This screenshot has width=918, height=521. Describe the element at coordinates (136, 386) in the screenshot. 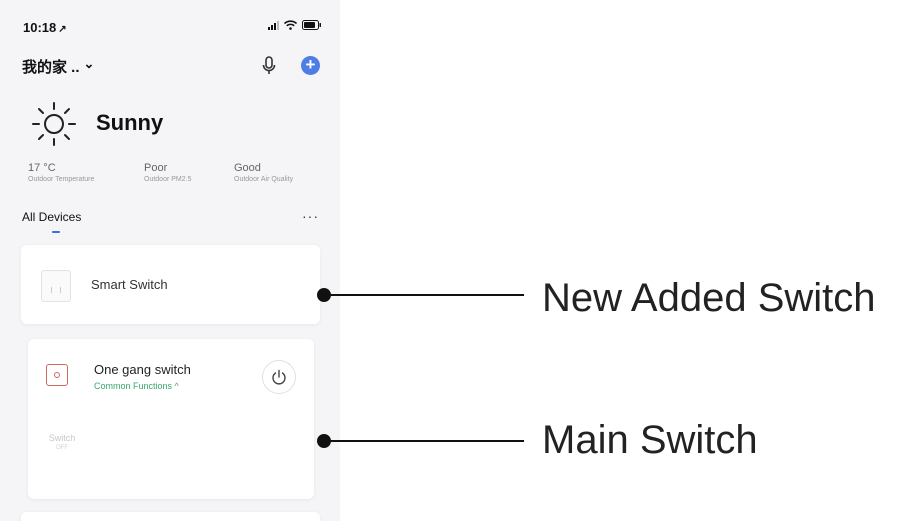

I see `common-functions-link: Common Functions ^` at that location.